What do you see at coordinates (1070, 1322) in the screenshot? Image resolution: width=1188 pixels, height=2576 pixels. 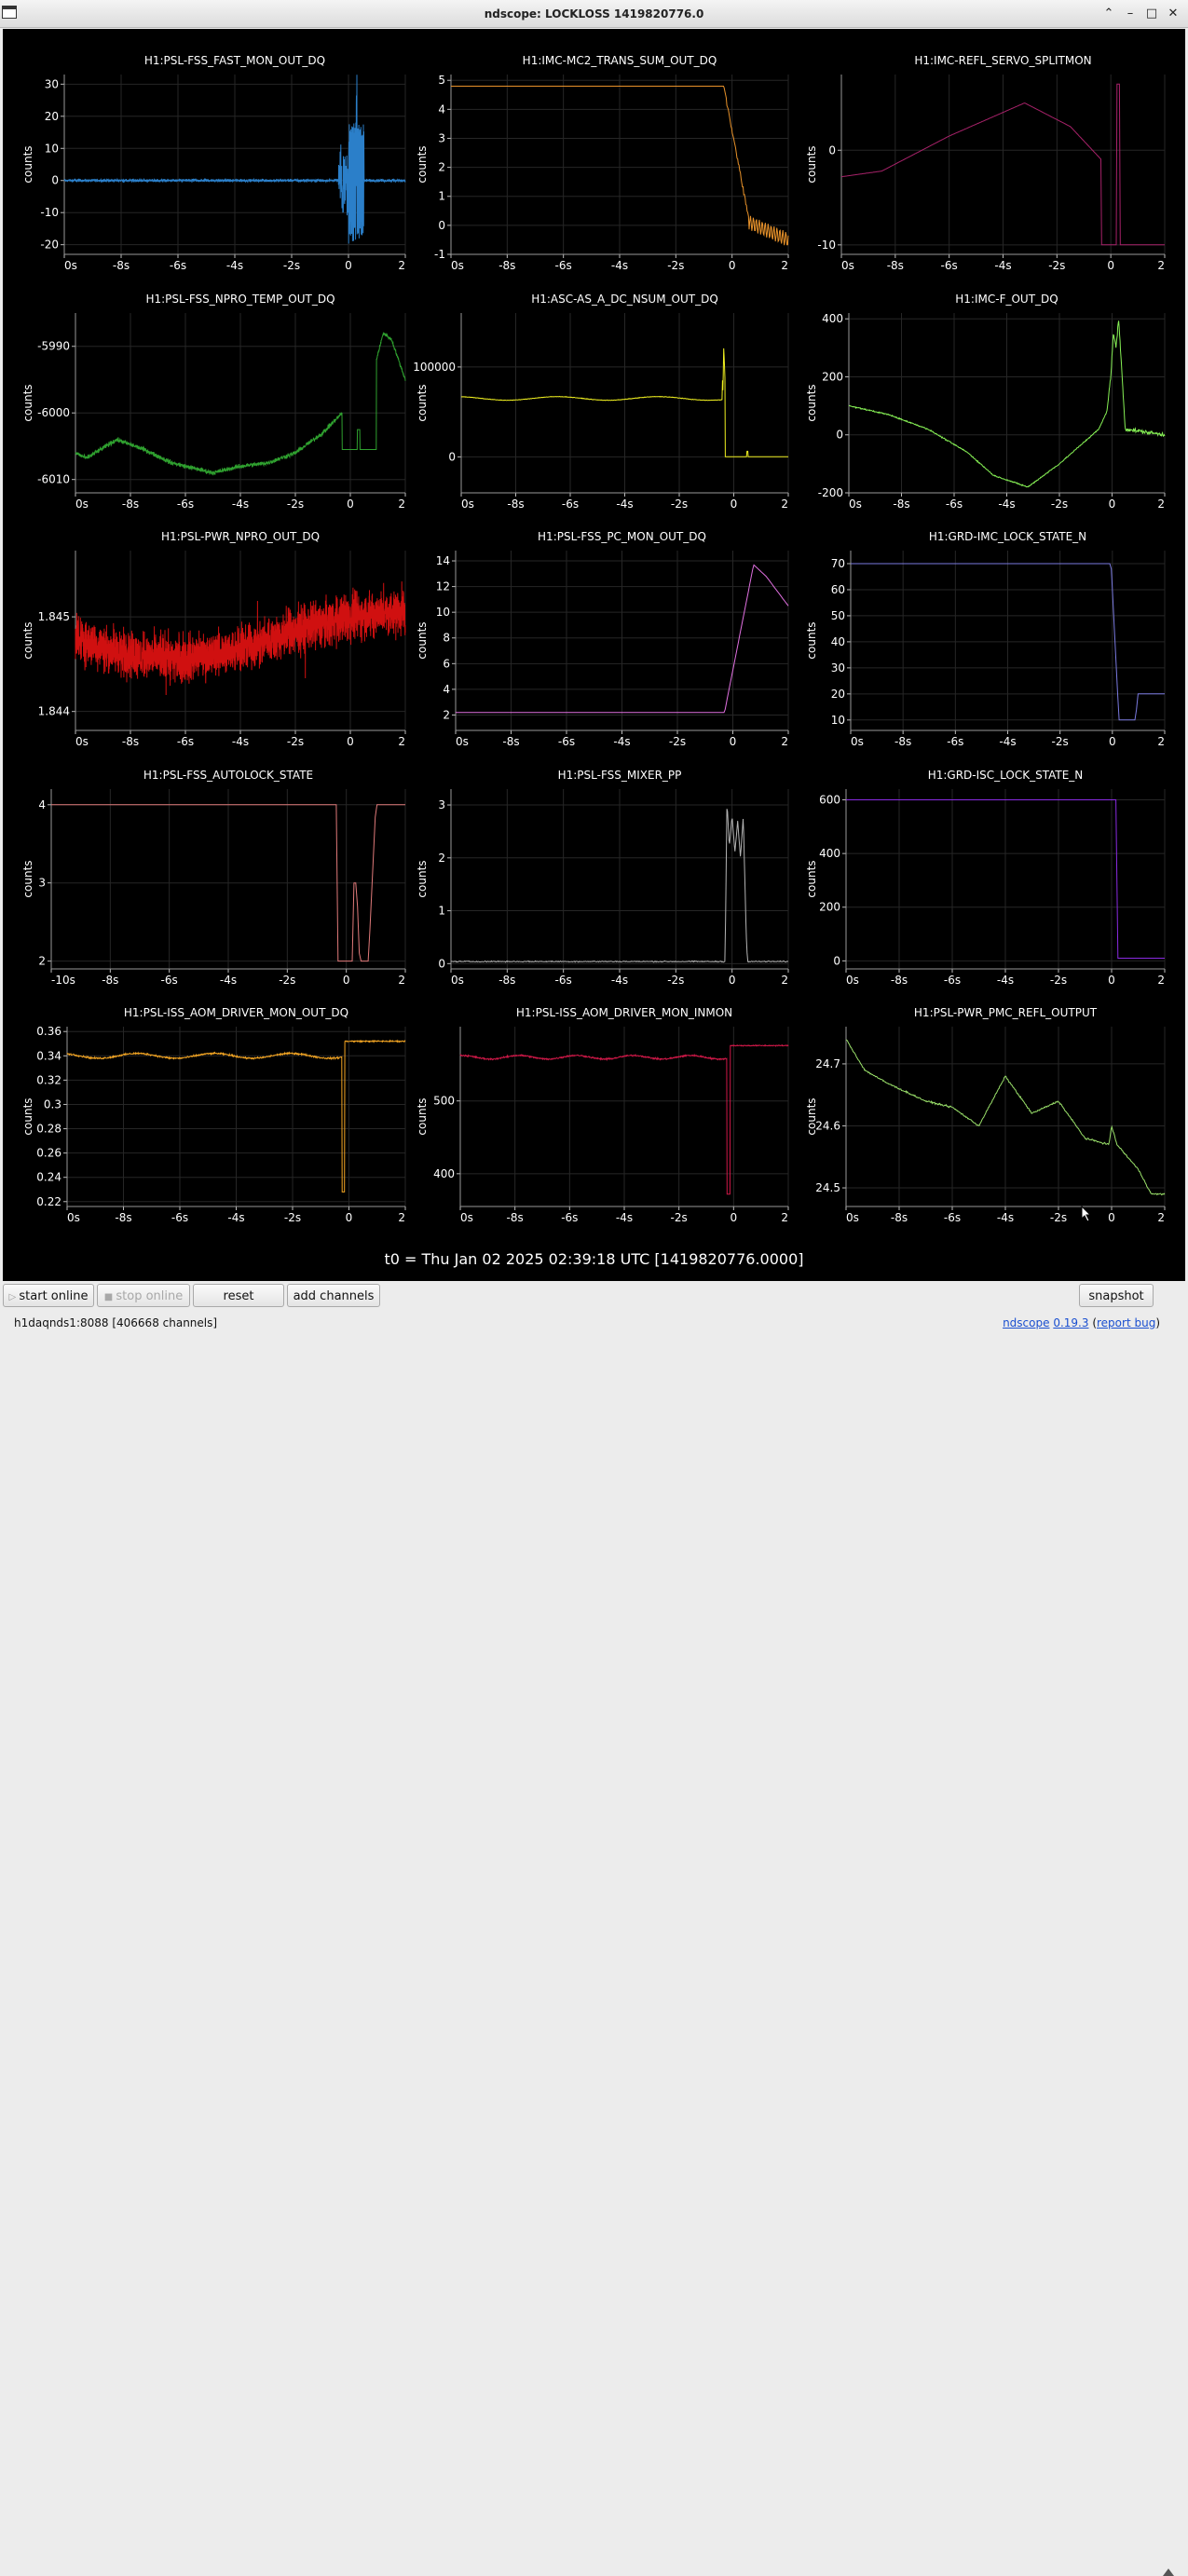 I see `version-link: 0.19.3` at bounding box center [1070, 1322].